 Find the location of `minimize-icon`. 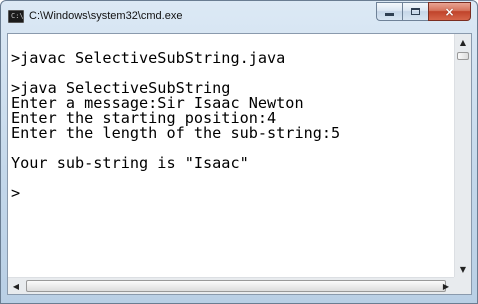

minimize-icon is located at coordinates (389, 14).